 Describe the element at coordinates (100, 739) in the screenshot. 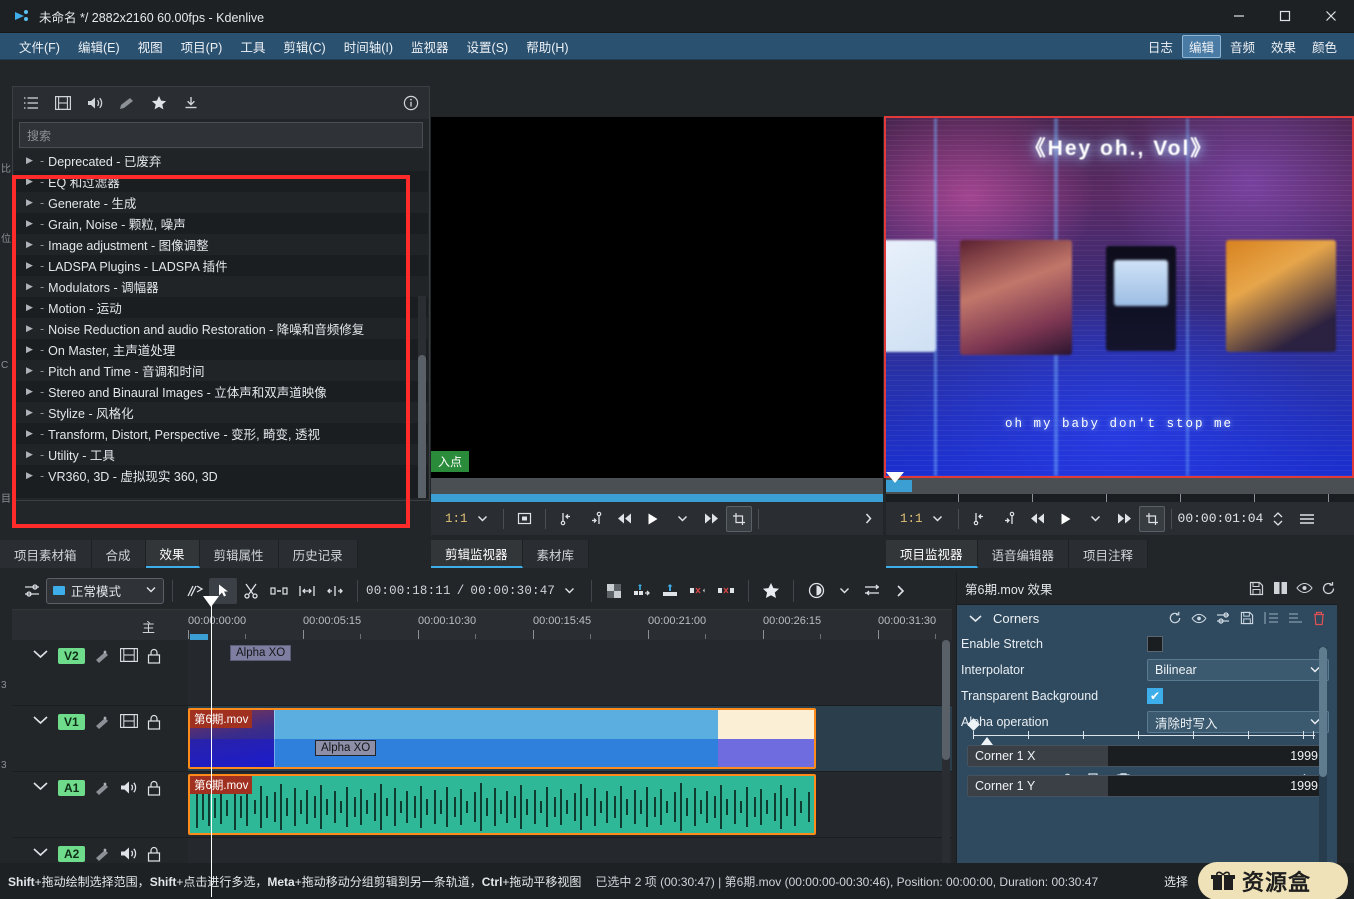

I see `track-header-v1: V1` at that location.